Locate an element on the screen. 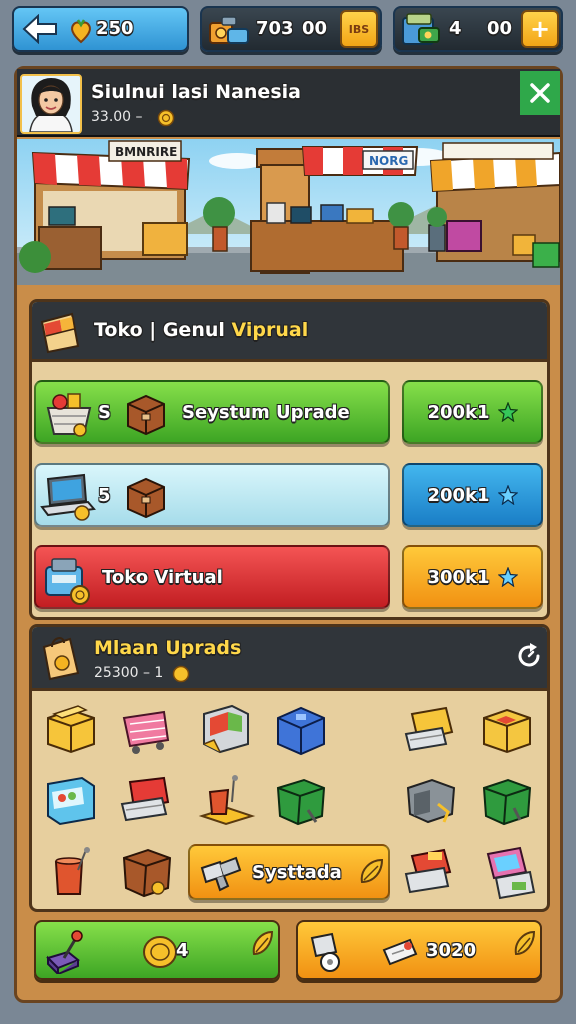 The width and height of the screenshot is (576, 1024). back-currency-pill: 250 is located at coordinates (100, 29).